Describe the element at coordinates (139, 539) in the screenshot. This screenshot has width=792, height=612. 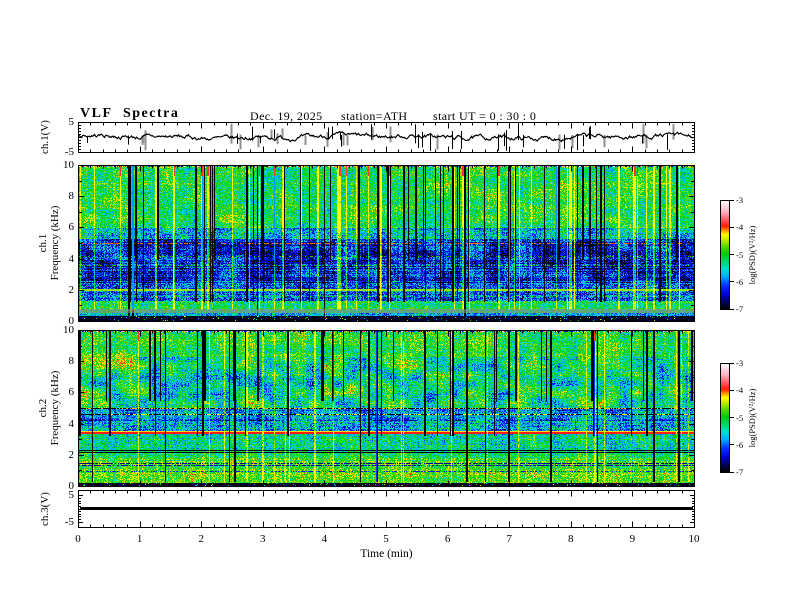
I see `x-tick-label: 1` at that location.